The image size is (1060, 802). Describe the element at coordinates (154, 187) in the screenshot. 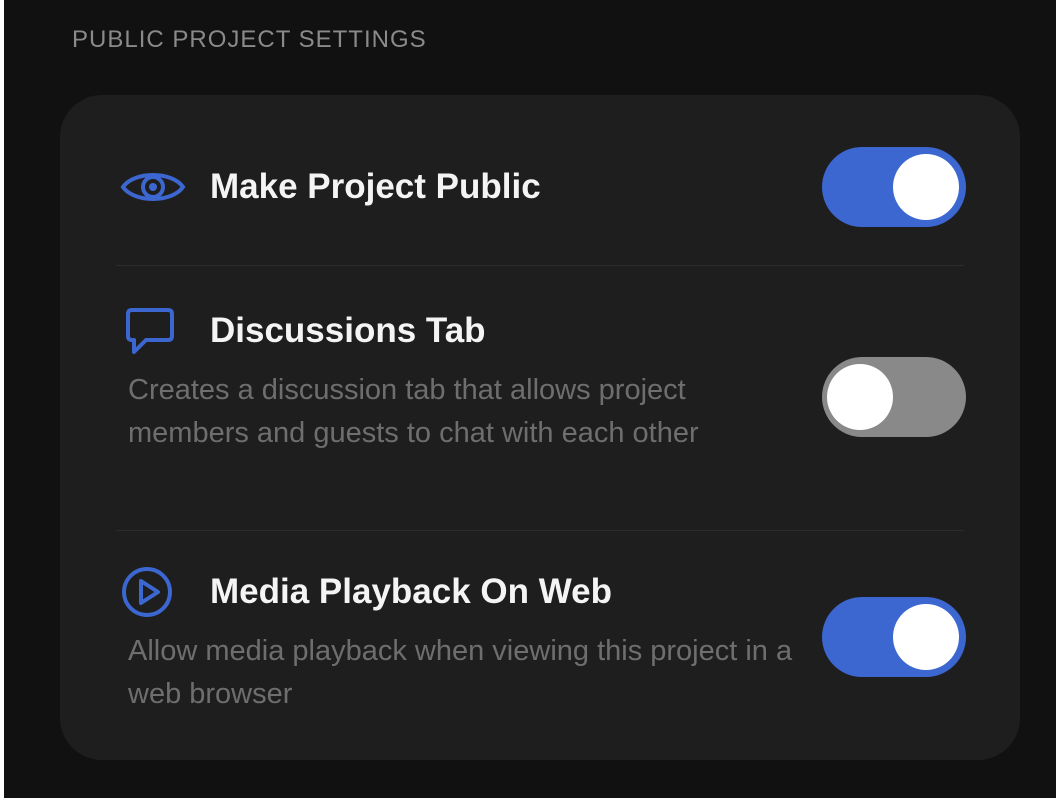

I see `eye-icon` at that location.